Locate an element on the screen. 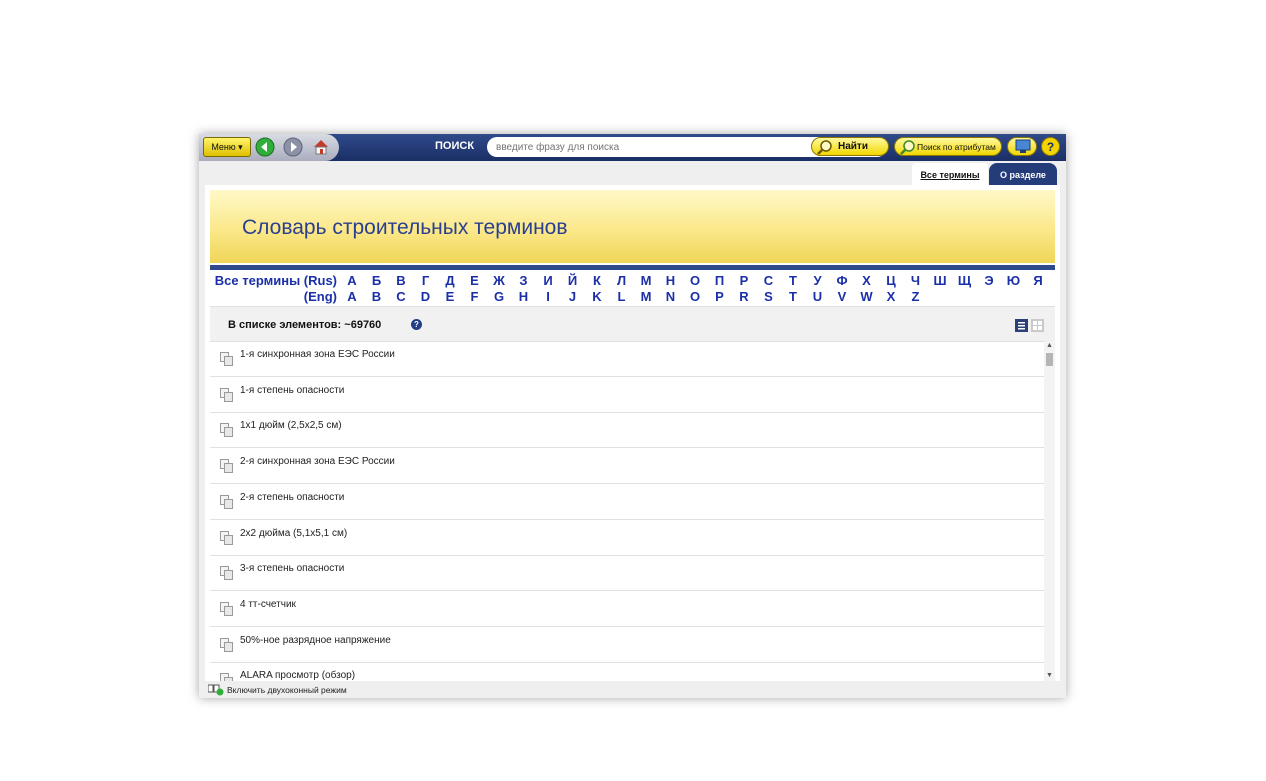  list-item-label: 4 тт-счетчик is located at coordinates (268, 604).